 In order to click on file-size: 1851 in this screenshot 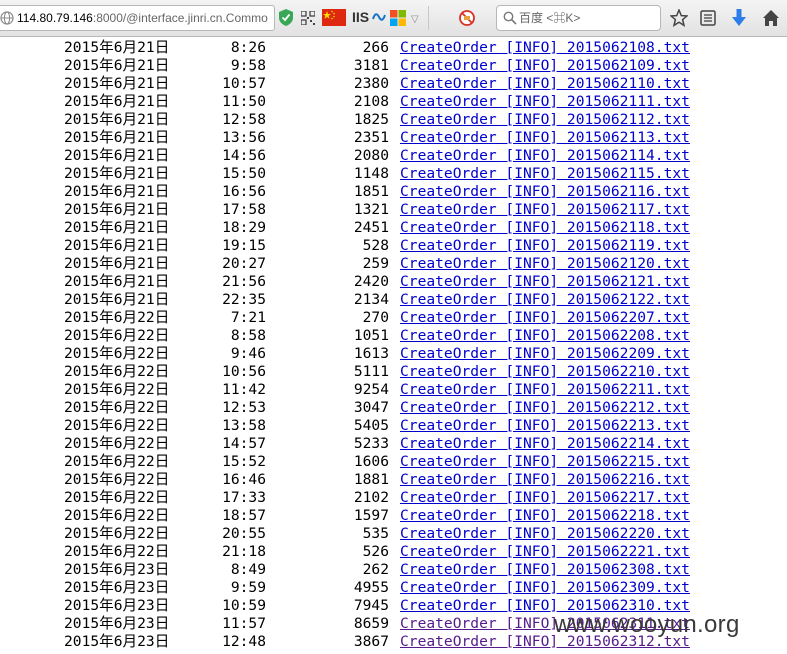, I will do `click(371, 191)`.